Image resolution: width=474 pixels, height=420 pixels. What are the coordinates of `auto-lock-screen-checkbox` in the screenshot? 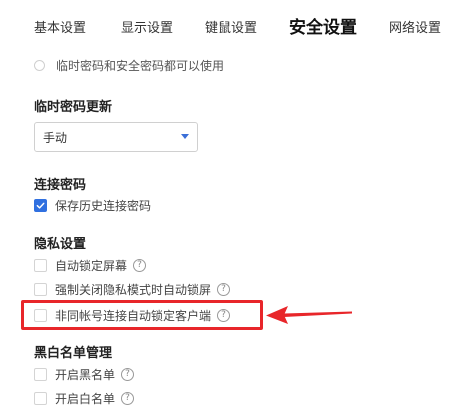 It's located at (40, 265).